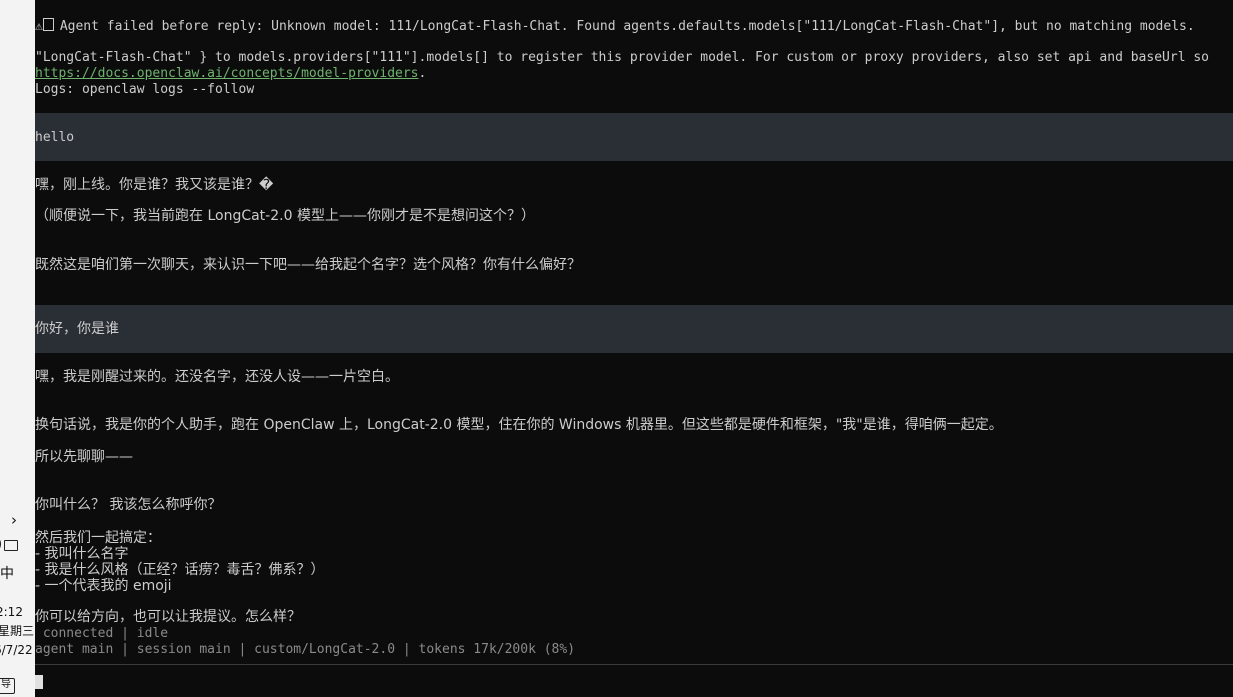 The height and width of the screenshot is (697, 1233). What do you see at coordinates (7, 686) in the screenshot?
I see `notification-center-icon: 导` at bounding box center [7, 686].